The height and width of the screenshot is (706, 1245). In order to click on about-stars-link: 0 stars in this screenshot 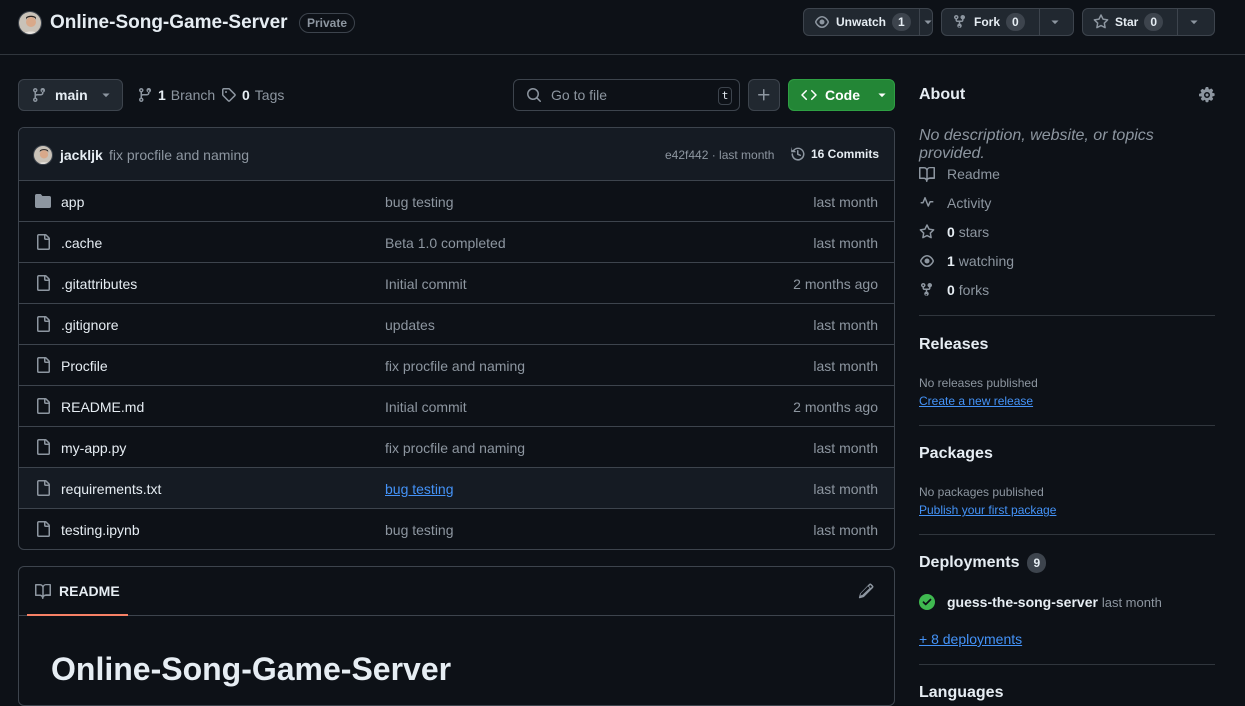, I will do `click(954, 232)`.